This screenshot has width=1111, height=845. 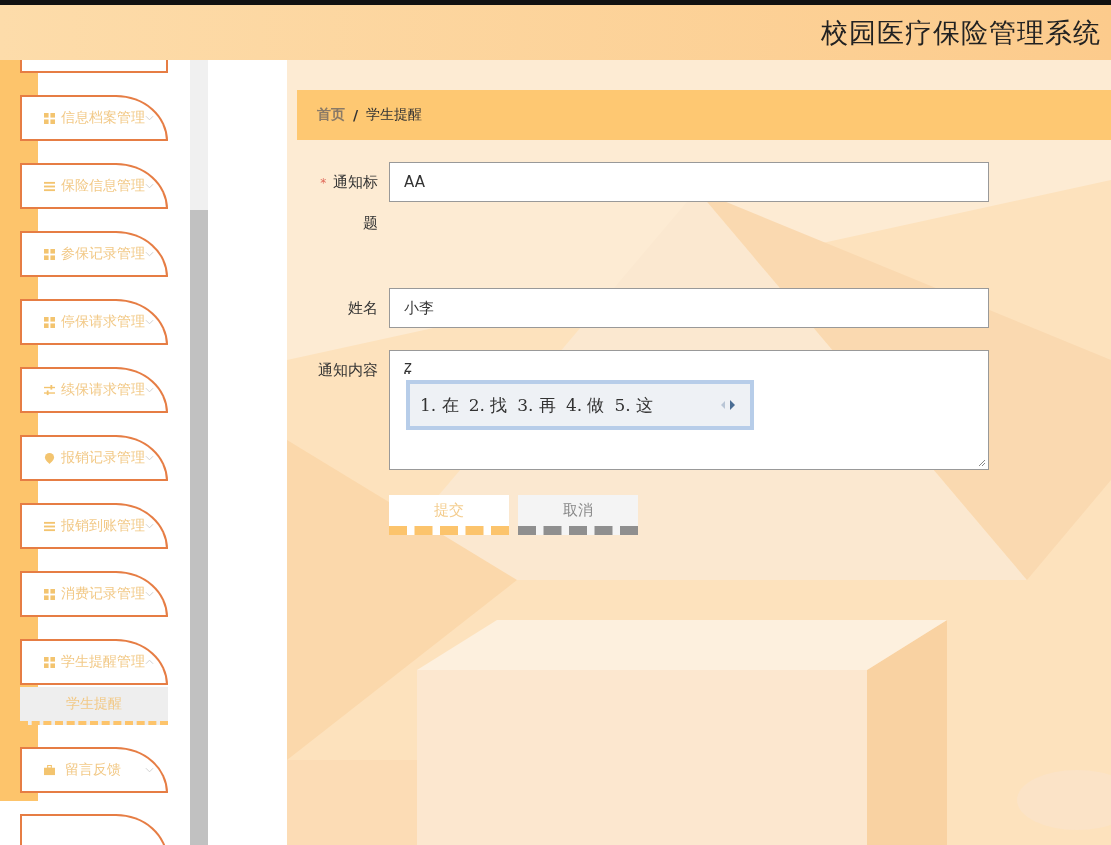 I want to click on submit-button: 提交, so click(x=449, y=515).